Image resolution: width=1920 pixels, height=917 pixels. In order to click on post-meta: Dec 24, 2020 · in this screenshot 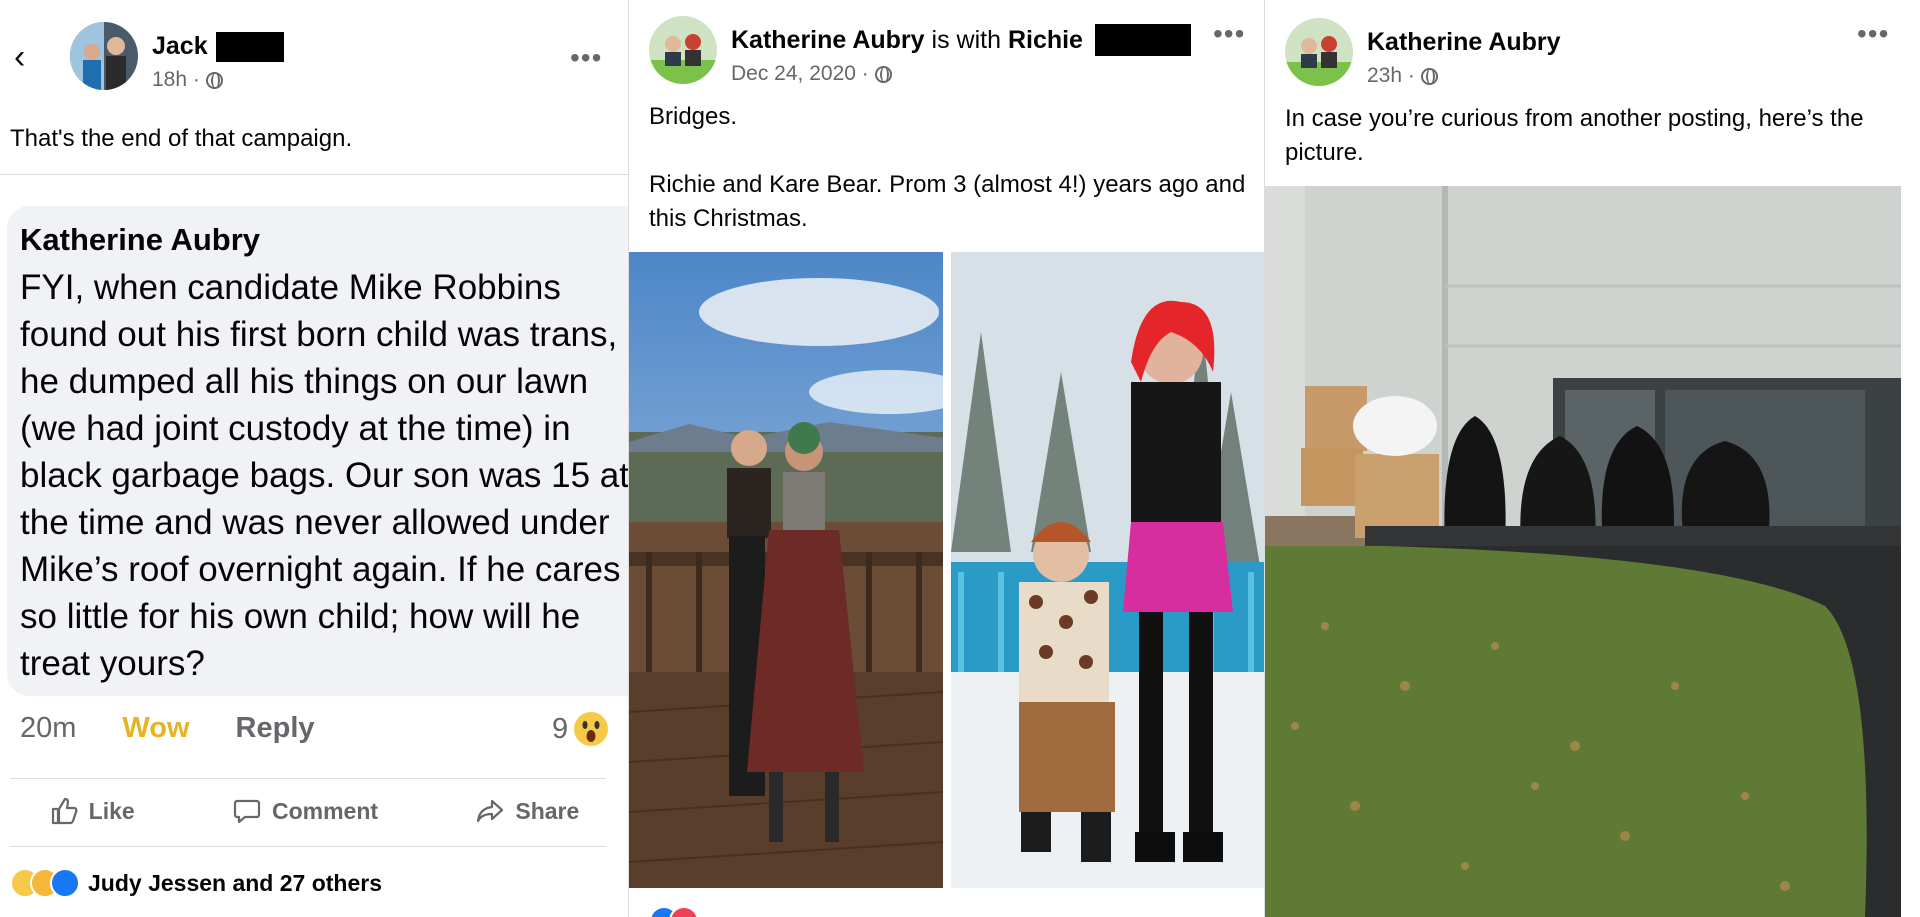, I will do `click(811, 74)`.